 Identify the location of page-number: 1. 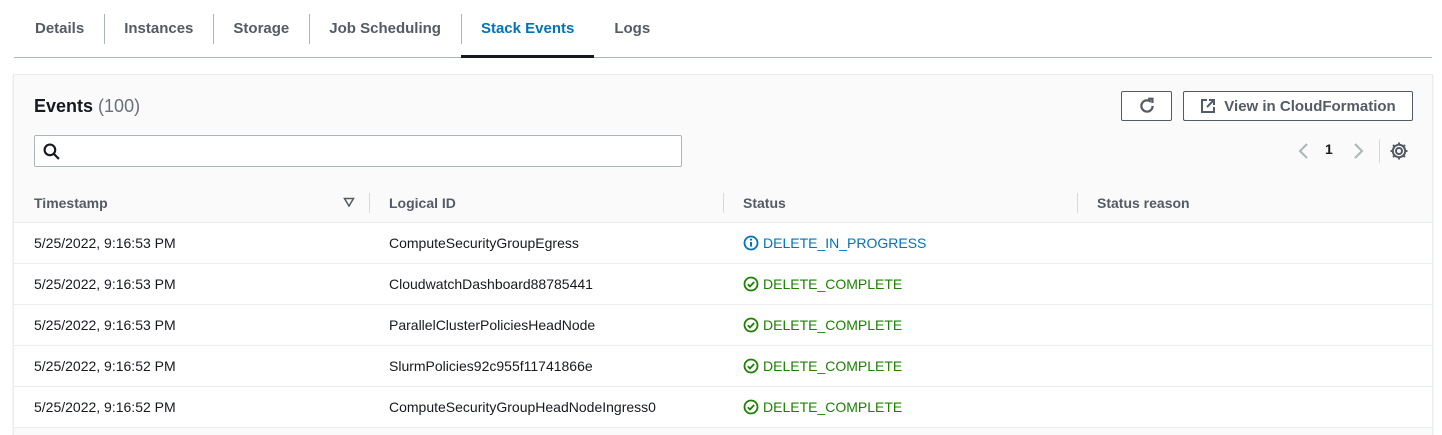
(1329, 149).